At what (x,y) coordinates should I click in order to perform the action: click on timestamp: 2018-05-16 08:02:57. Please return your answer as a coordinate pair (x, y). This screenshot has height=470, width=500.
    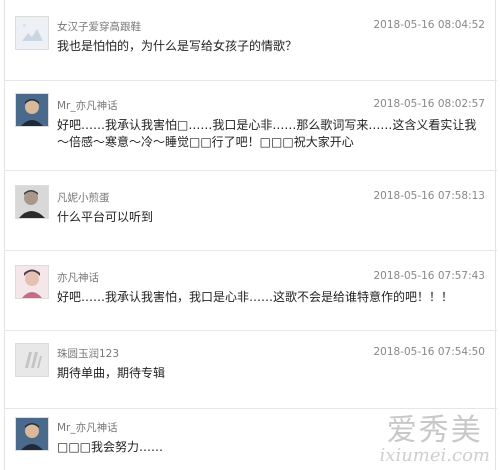
    Looking at the image, I should click on (429, 104).